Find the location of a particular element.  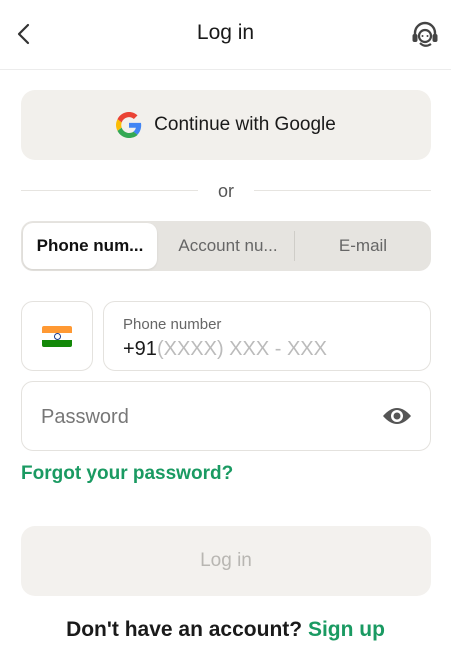

tab-email: E-mail is located at coordinates (363, 246).